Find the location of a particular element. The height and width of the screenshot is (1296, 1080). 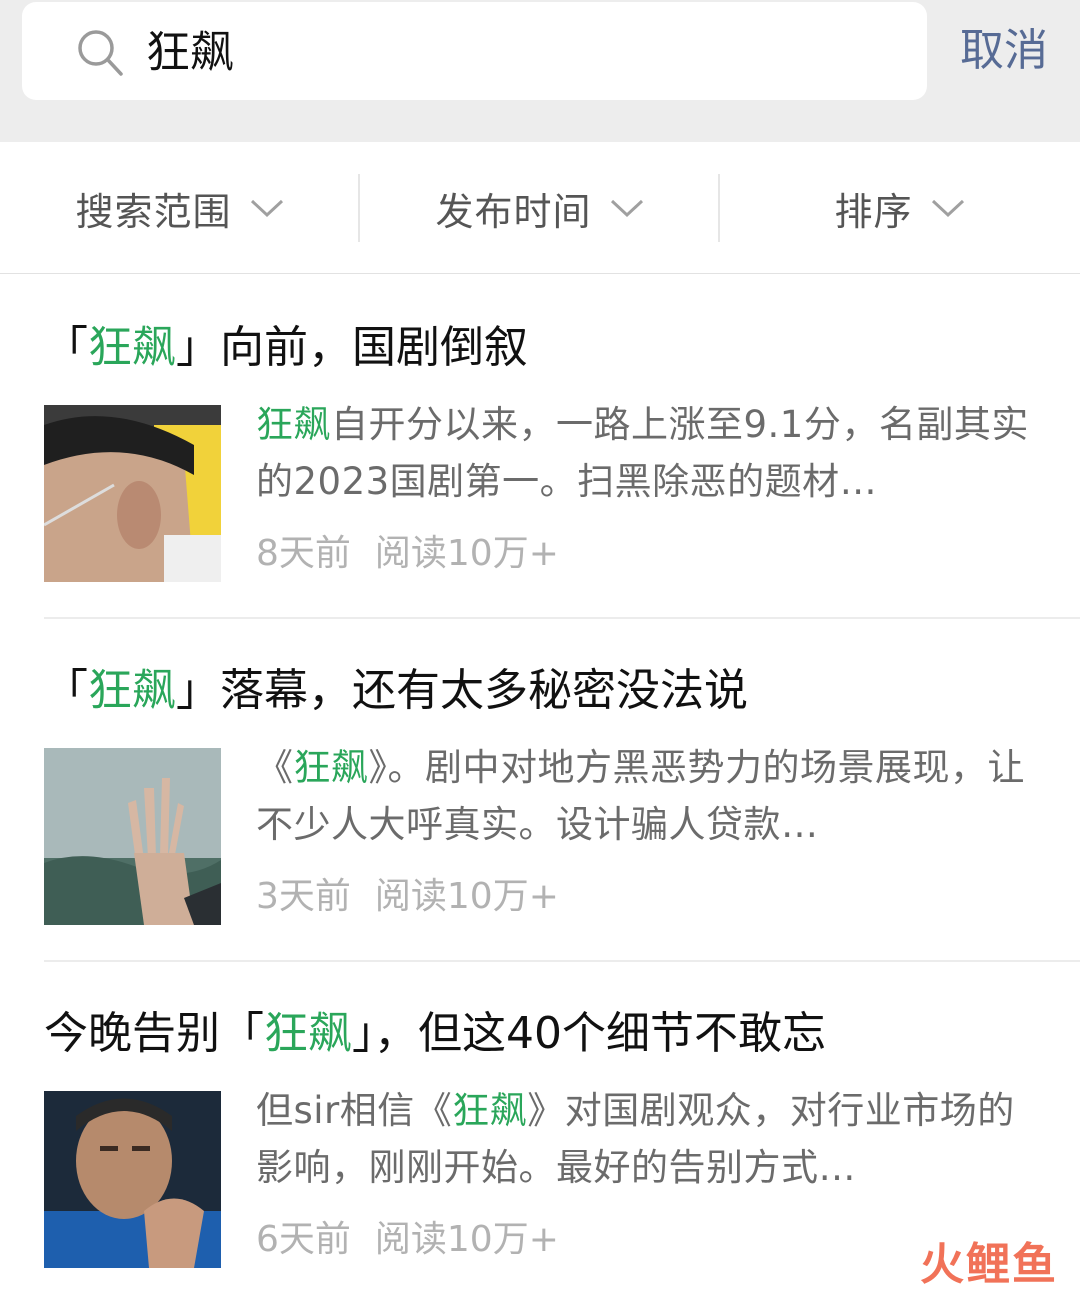

filter-sort: 排序 is located at coordinates (899, 208).